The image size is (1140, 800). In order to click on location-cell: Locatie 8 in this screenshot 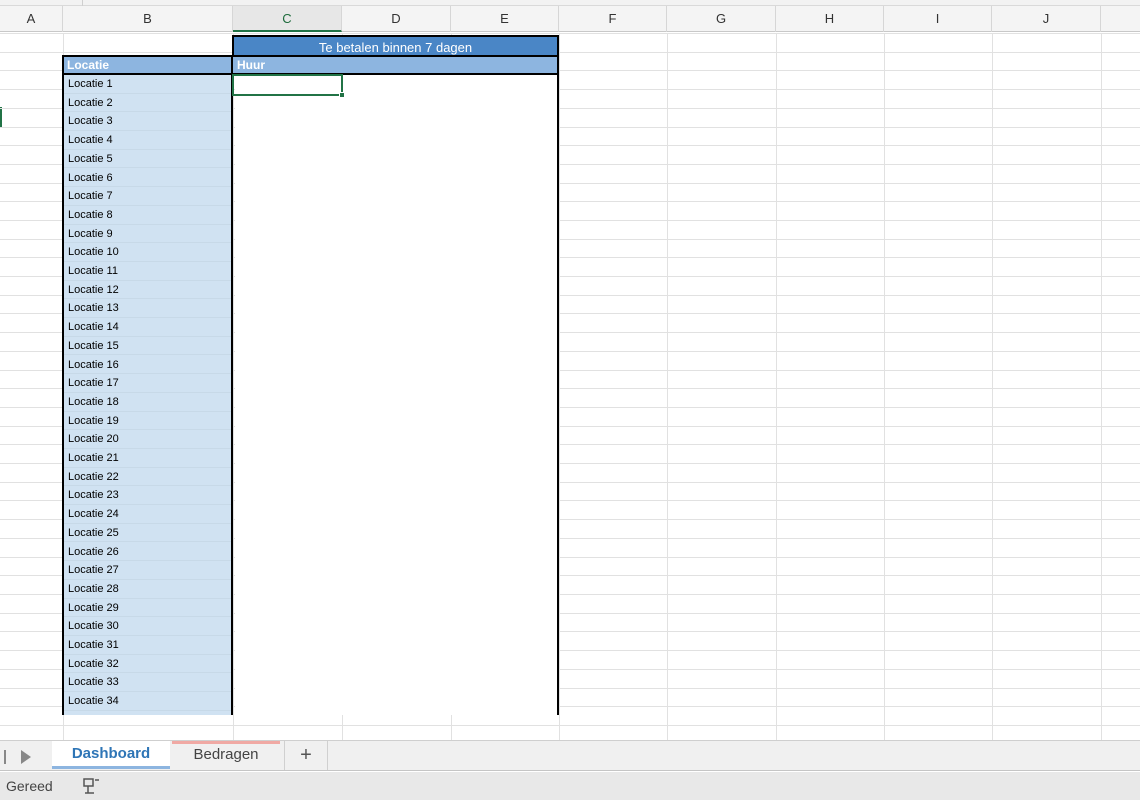, I will do `click(148, 215)`.